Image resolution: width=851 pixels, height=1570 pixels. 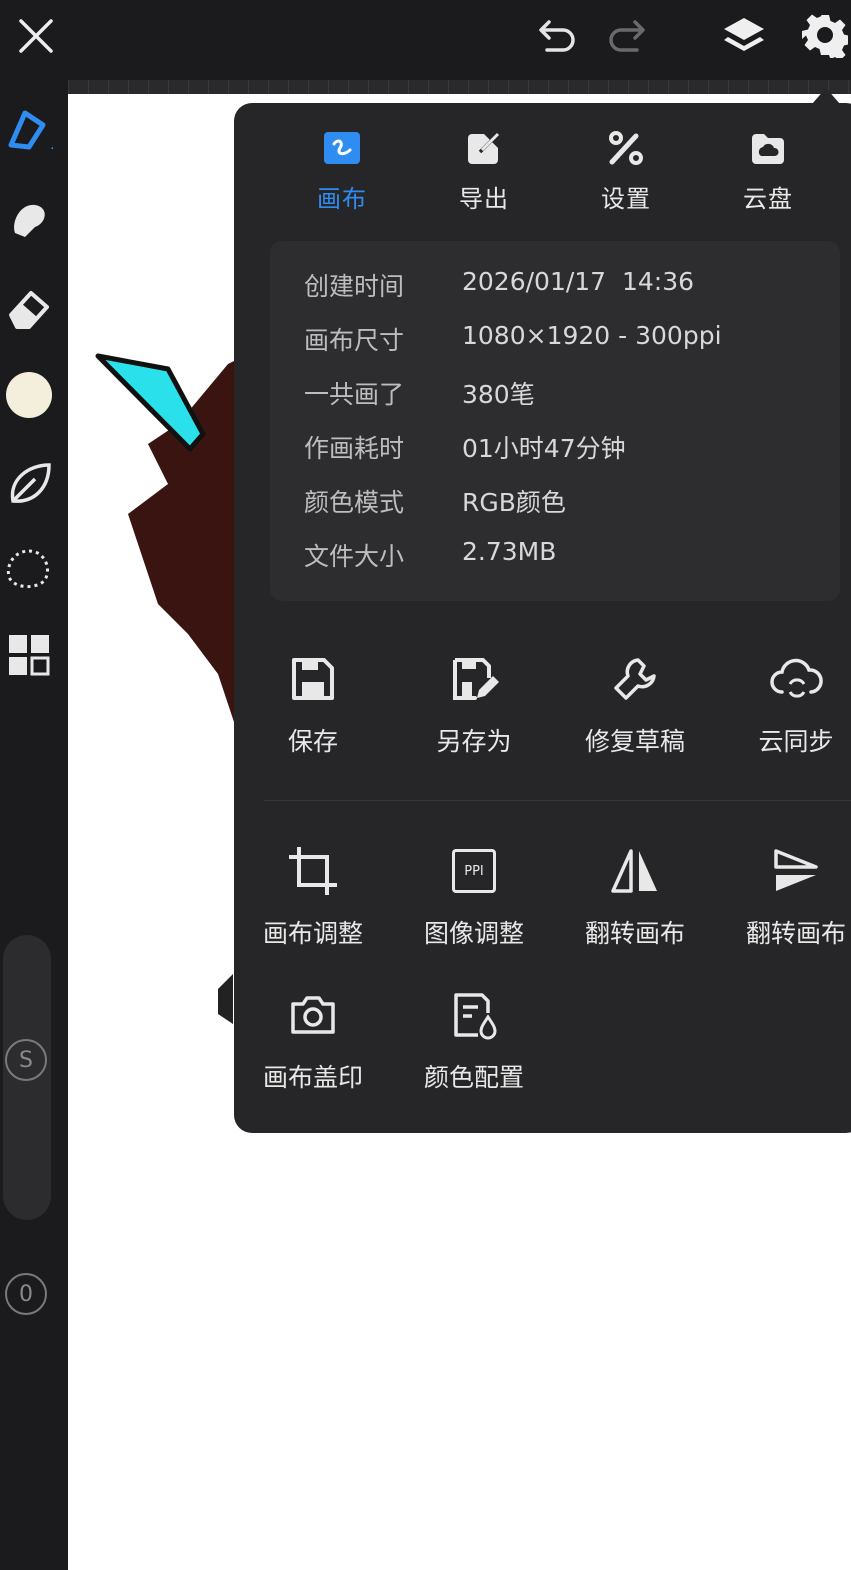 I want to click on flip-canvas-horizontal-button: 翻转画布, so click(x=635, y=895).